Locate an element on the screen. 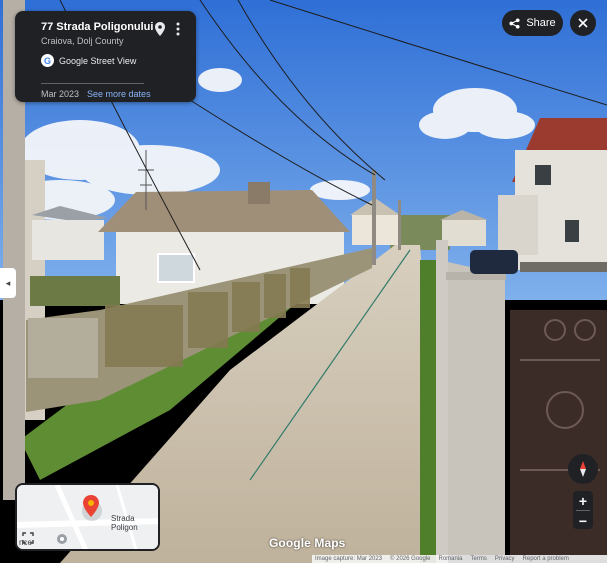 The width and height of the screenshot is (607, 563). close-button is located at coordinates (583, 23).